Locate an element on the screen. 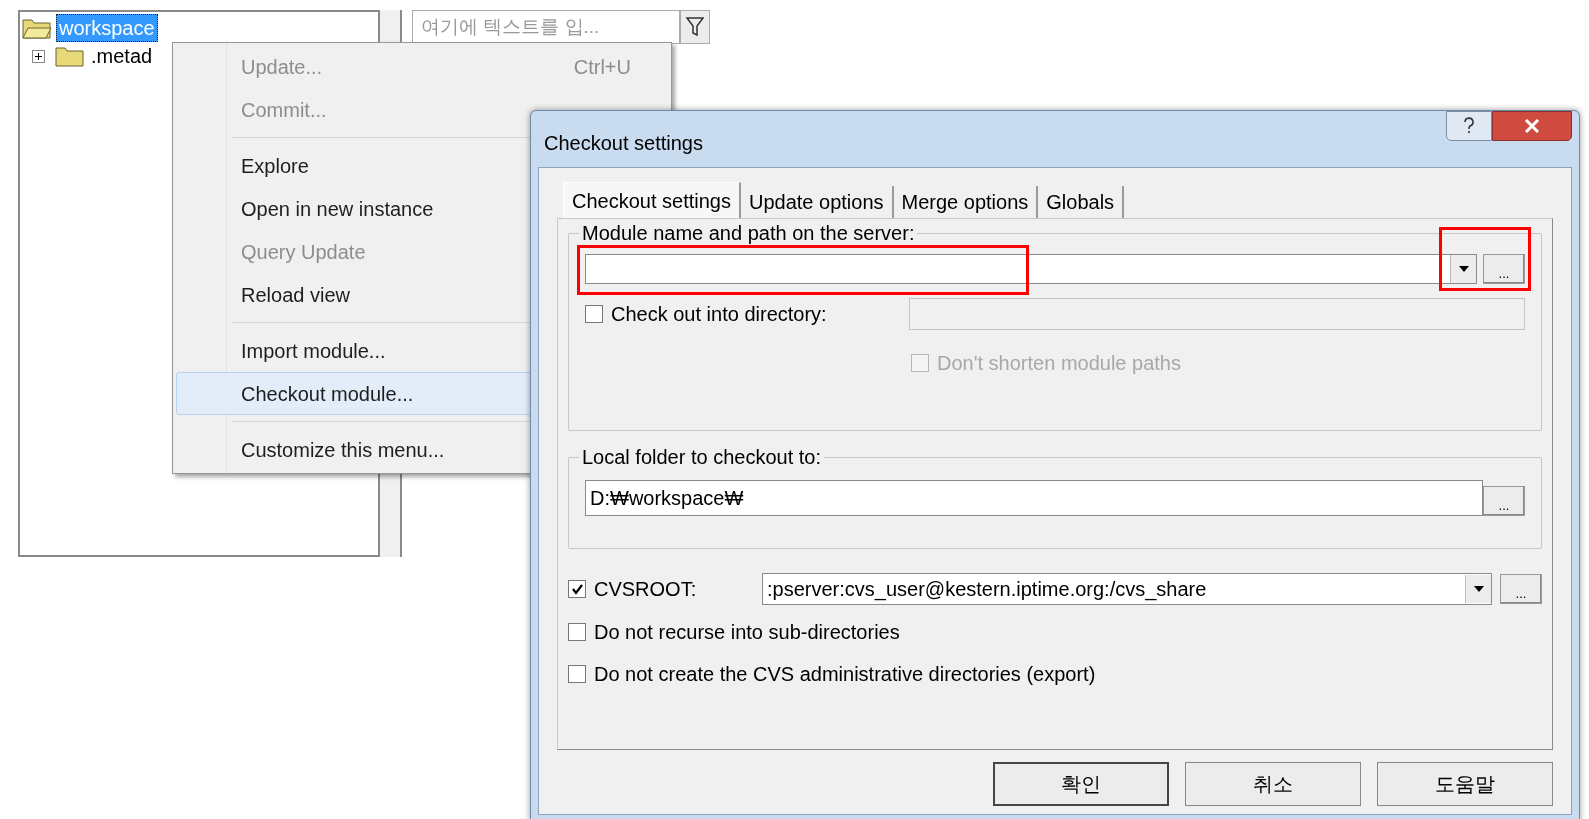 This screenshot has width=1589, height=819. local-folder-field: D:₩workspace₩ is located at coordinates (1034, 498).